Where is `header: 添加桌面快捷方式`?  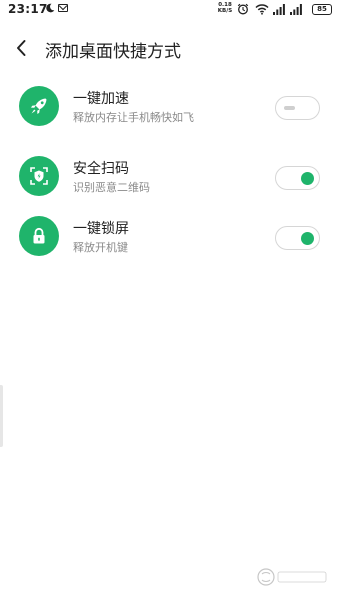
header: 添加桌面快捷方式 is located at coordinates (168, 48).